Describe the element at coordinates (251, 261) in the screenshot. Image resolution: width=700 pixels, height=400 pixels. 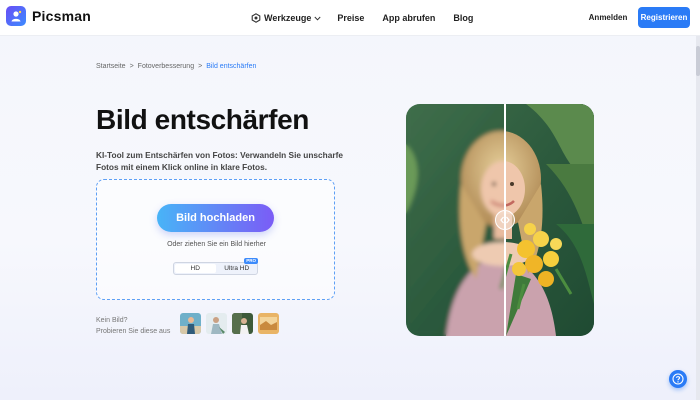
I see `pro-badge: PRO` at that location.